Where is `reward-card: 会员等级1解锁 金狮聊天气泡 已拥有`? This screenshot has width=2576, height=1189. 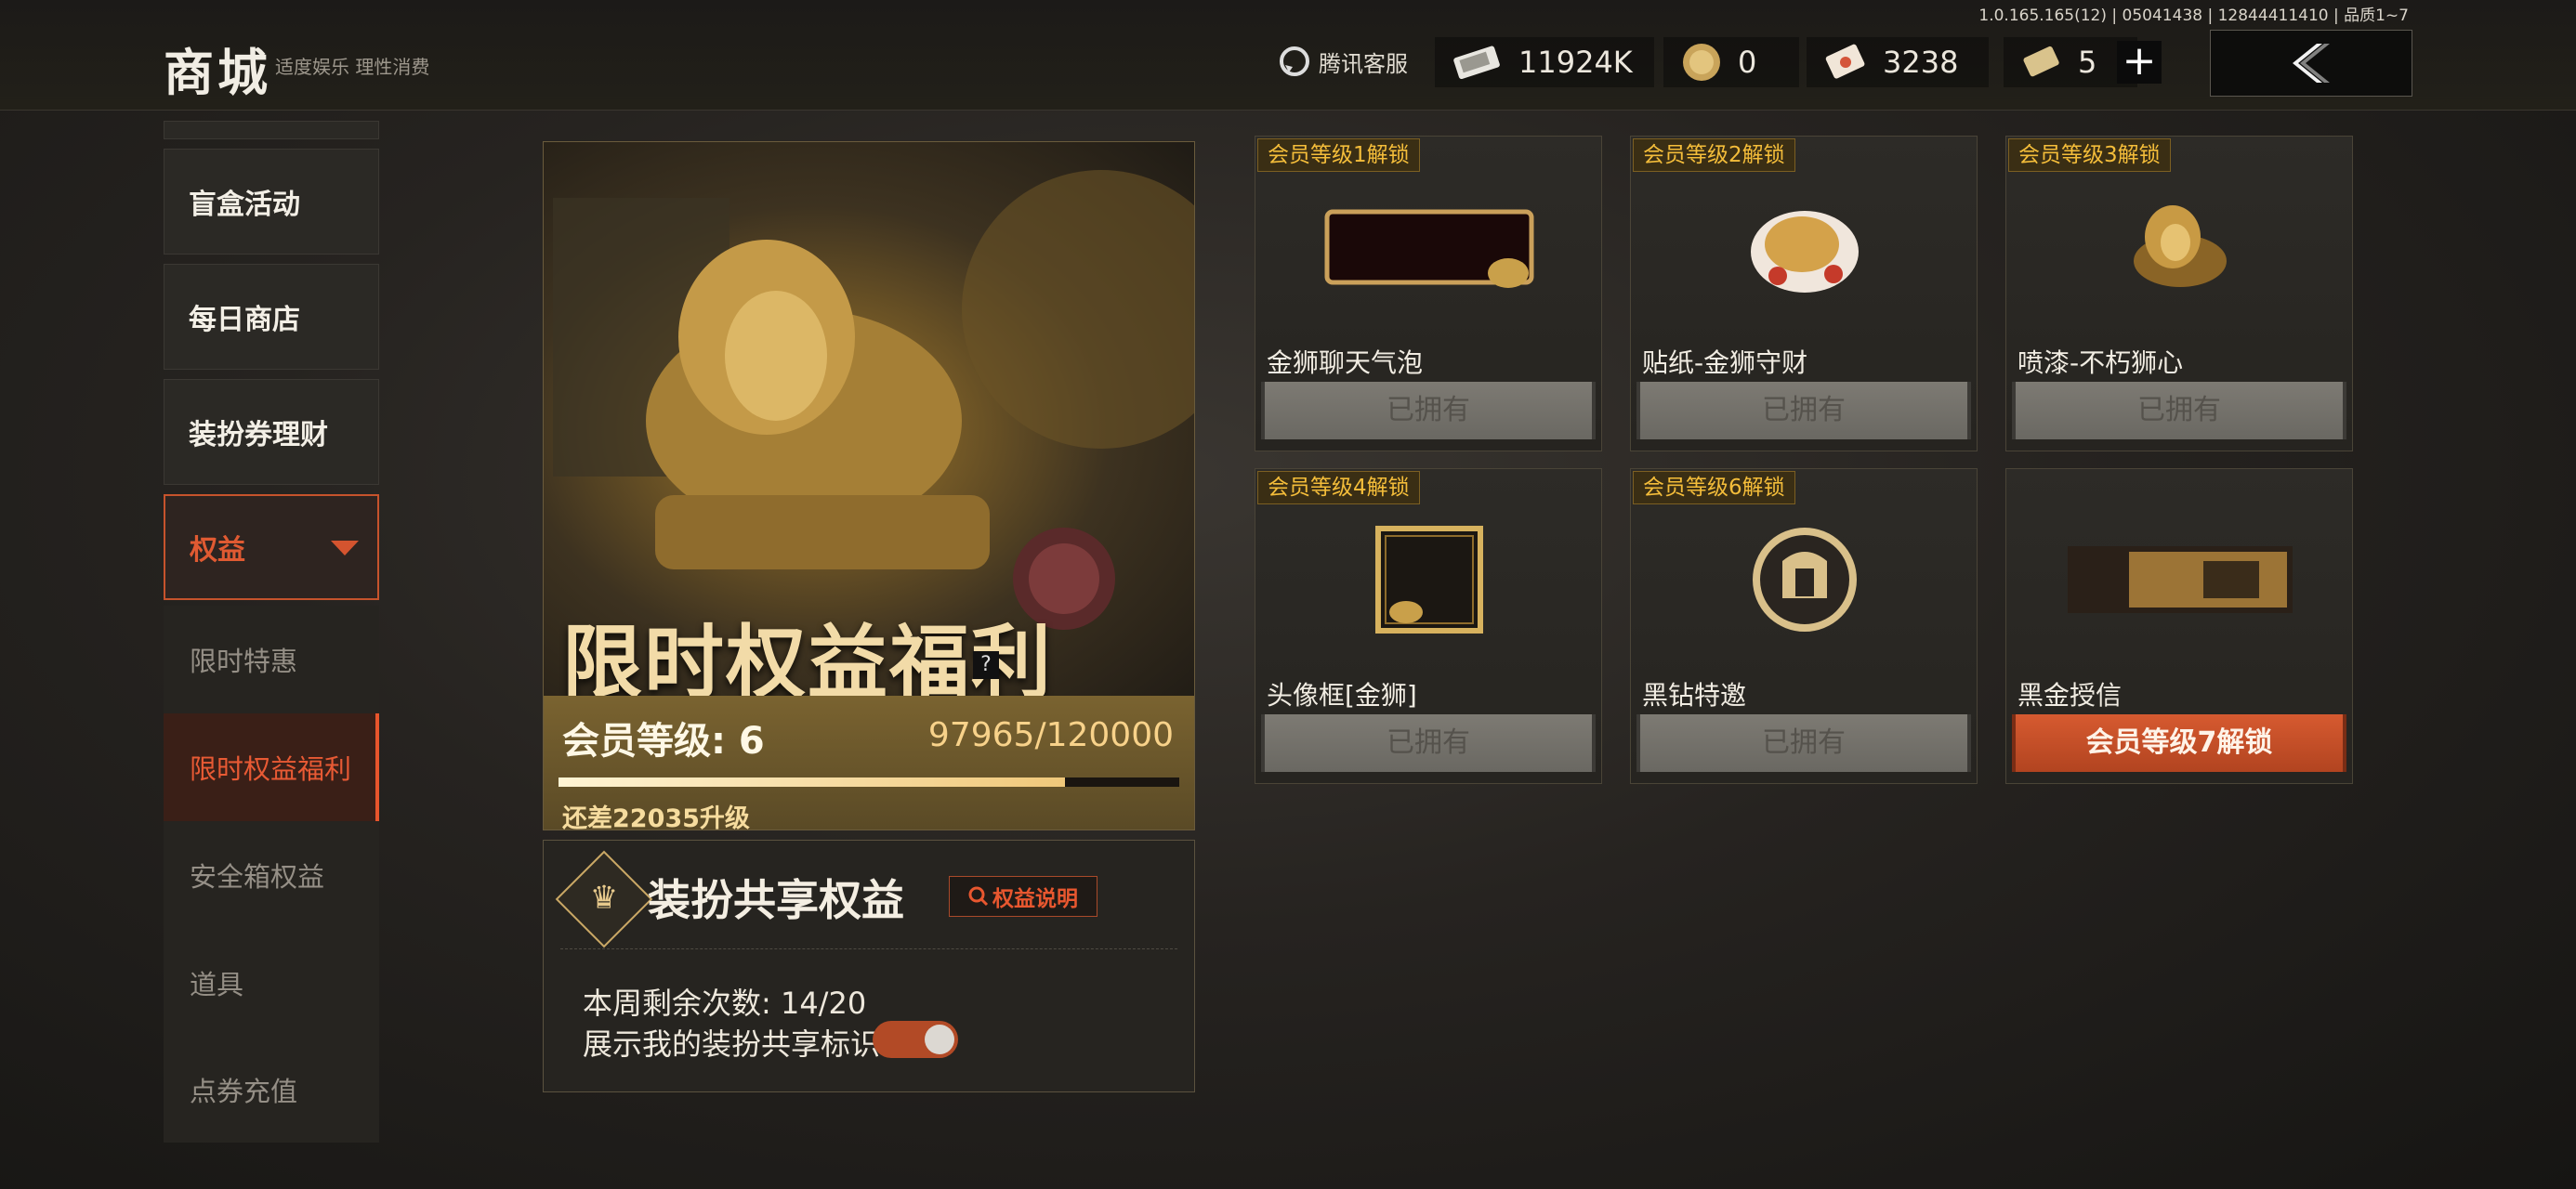
reward-card: 会员等级1解锁 金狮聊天气泡 已拥有 is located at coordinates (1428, 293).